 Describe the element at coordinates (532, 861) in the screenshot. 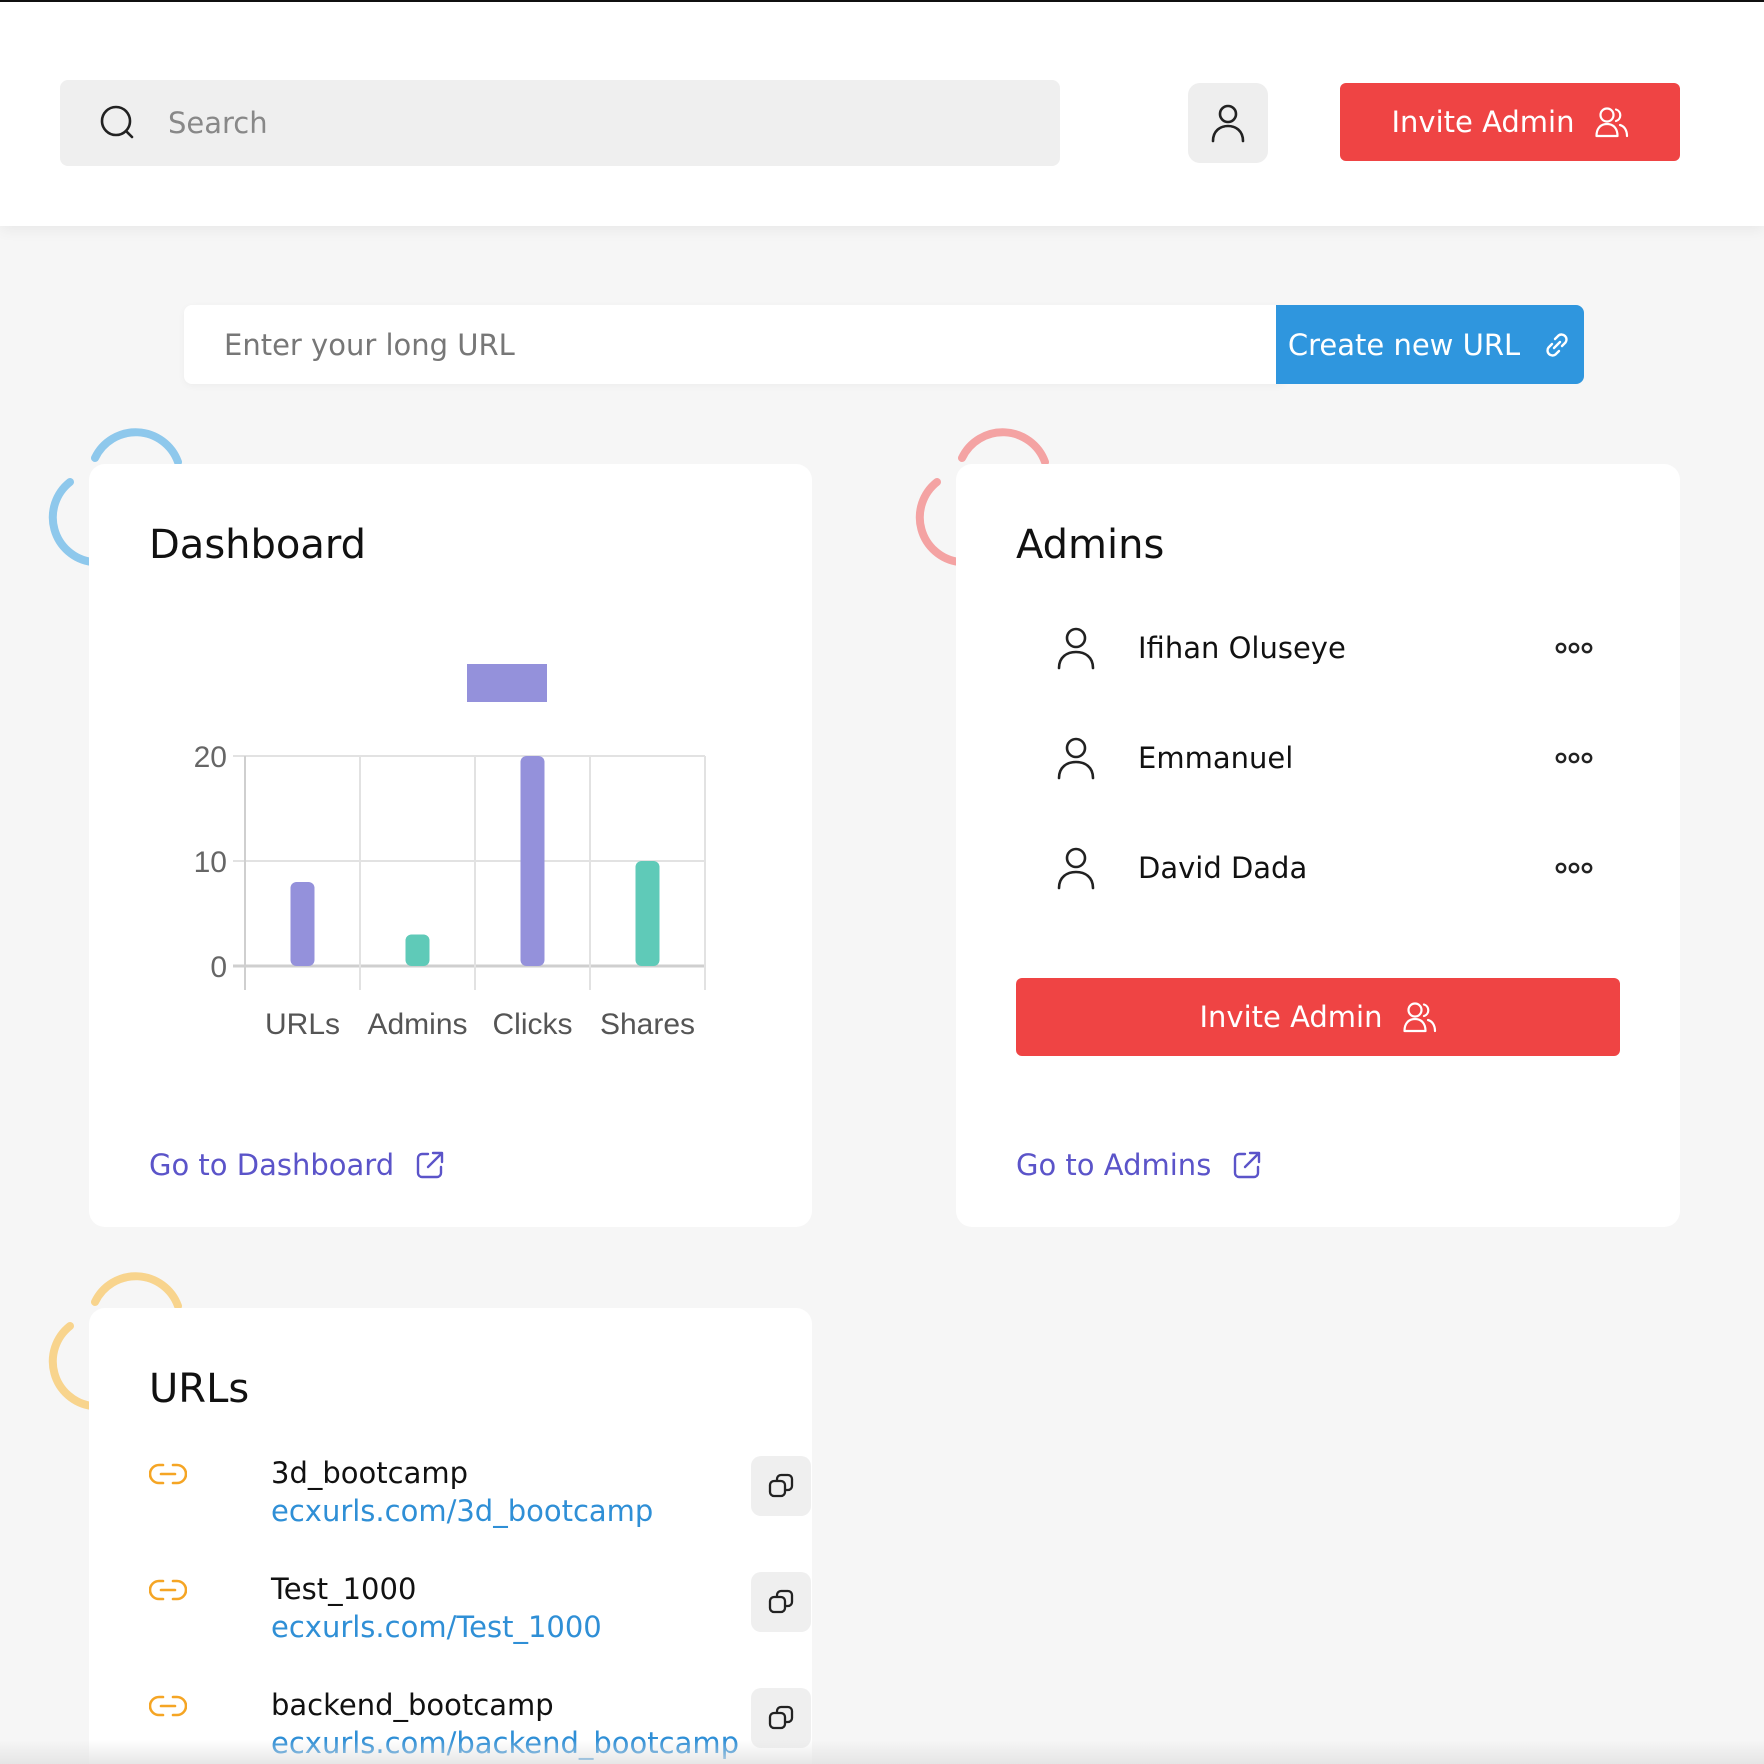

I see `bar-clicks` at that location.